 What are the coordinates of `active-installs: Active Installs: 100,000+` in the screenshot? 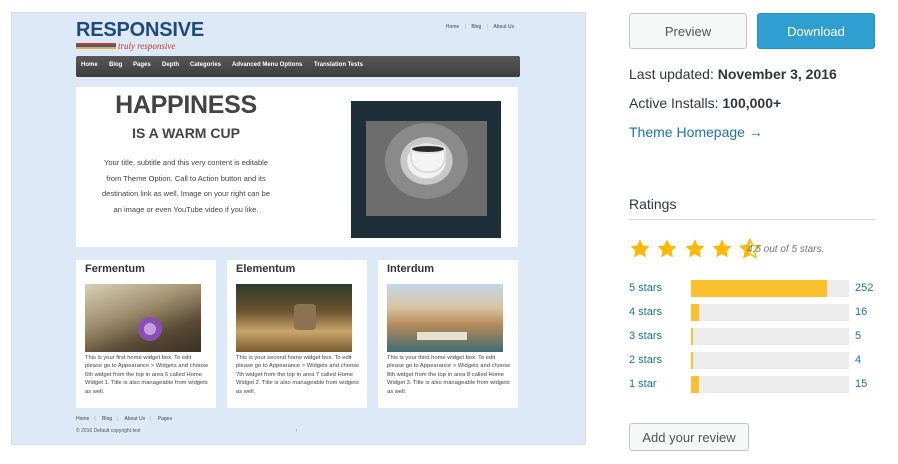 It's located at (705, 103).